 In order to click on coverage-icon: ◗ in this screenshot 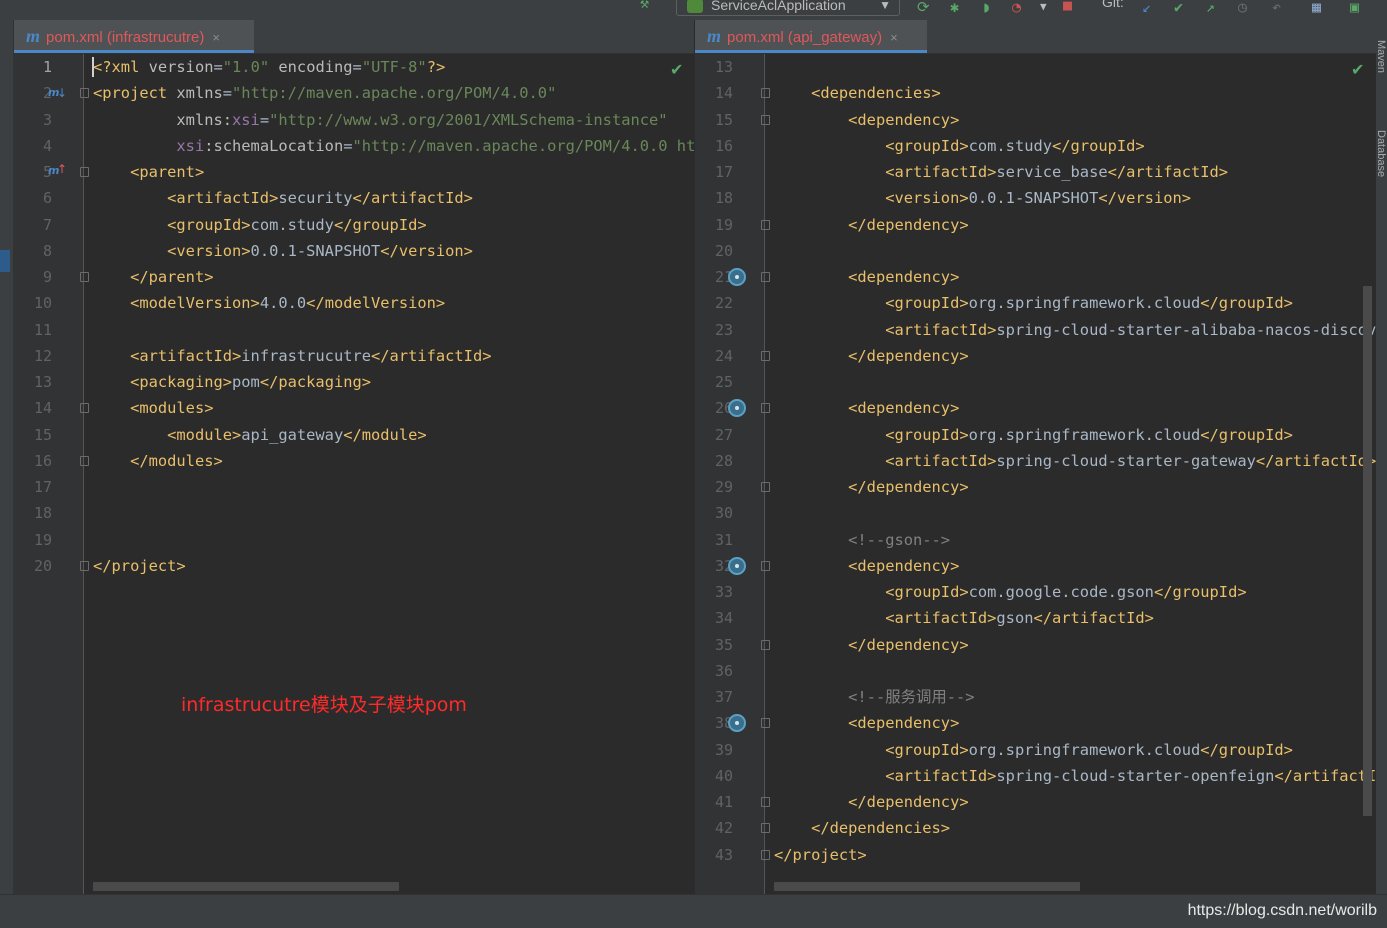, I will do `click(986, 7)`.